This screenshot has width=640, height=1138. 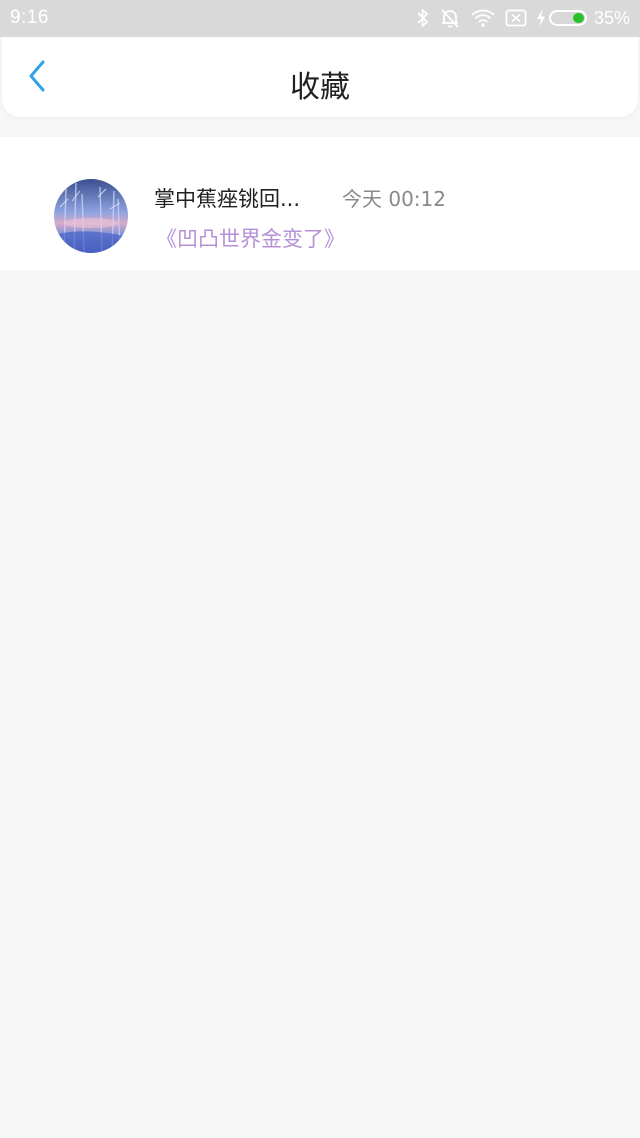 I want to click on battery-indicator: 35%, so click(x=583, y=18).